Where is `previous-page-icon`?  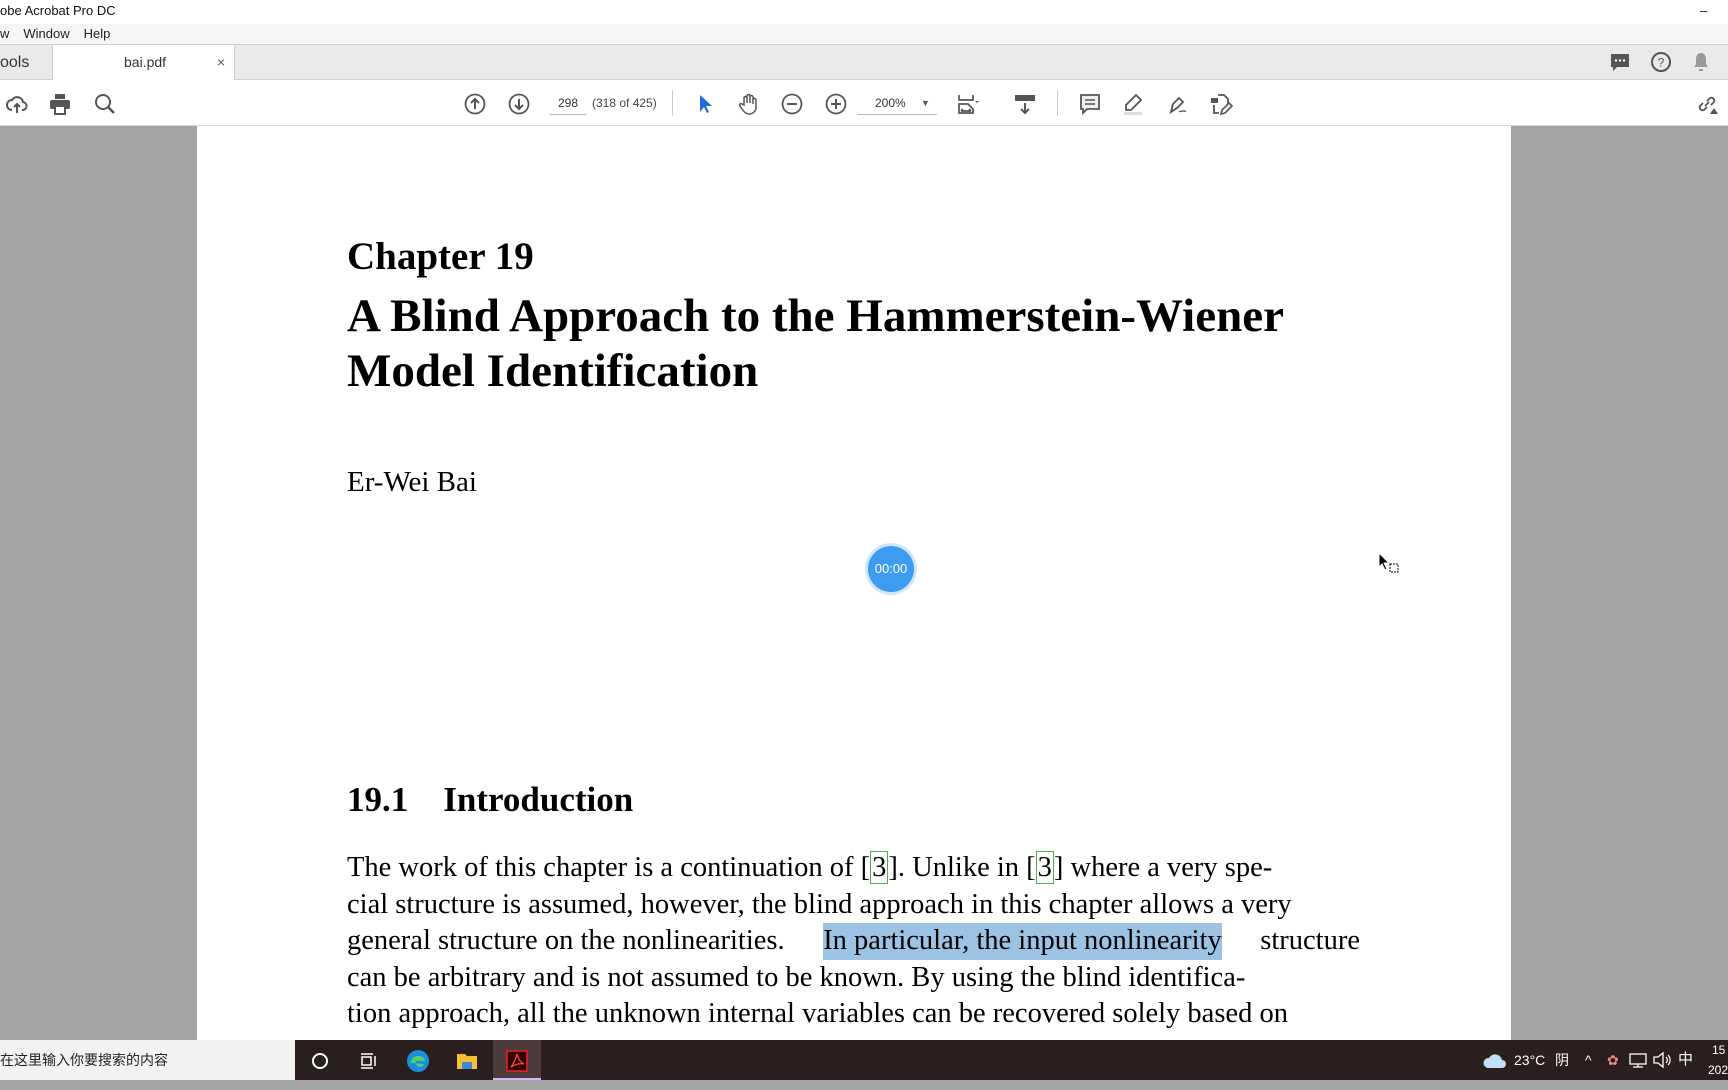 previous-page-icon is located at coordinates (475, 104).